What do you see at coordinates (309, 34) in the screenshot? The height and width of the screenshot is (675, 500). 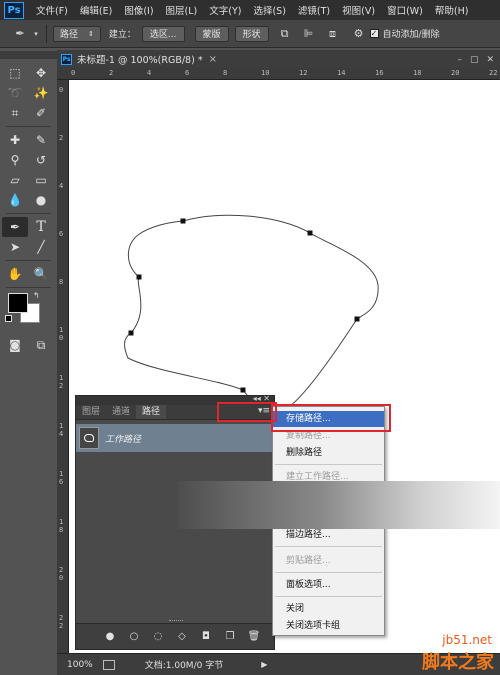 I see `path-alignment-icon: ⊫` at bounding box center [309, 34].